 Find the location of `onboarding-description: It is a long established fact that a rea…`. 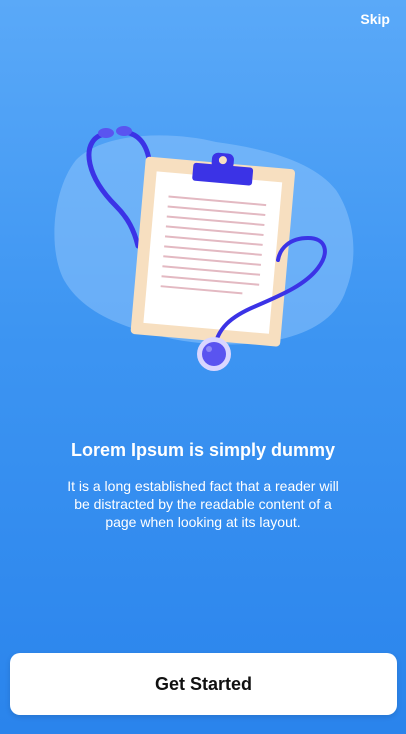

onboarding-description: It is a long established fact that a rea… is located at coordinates (203, 504).